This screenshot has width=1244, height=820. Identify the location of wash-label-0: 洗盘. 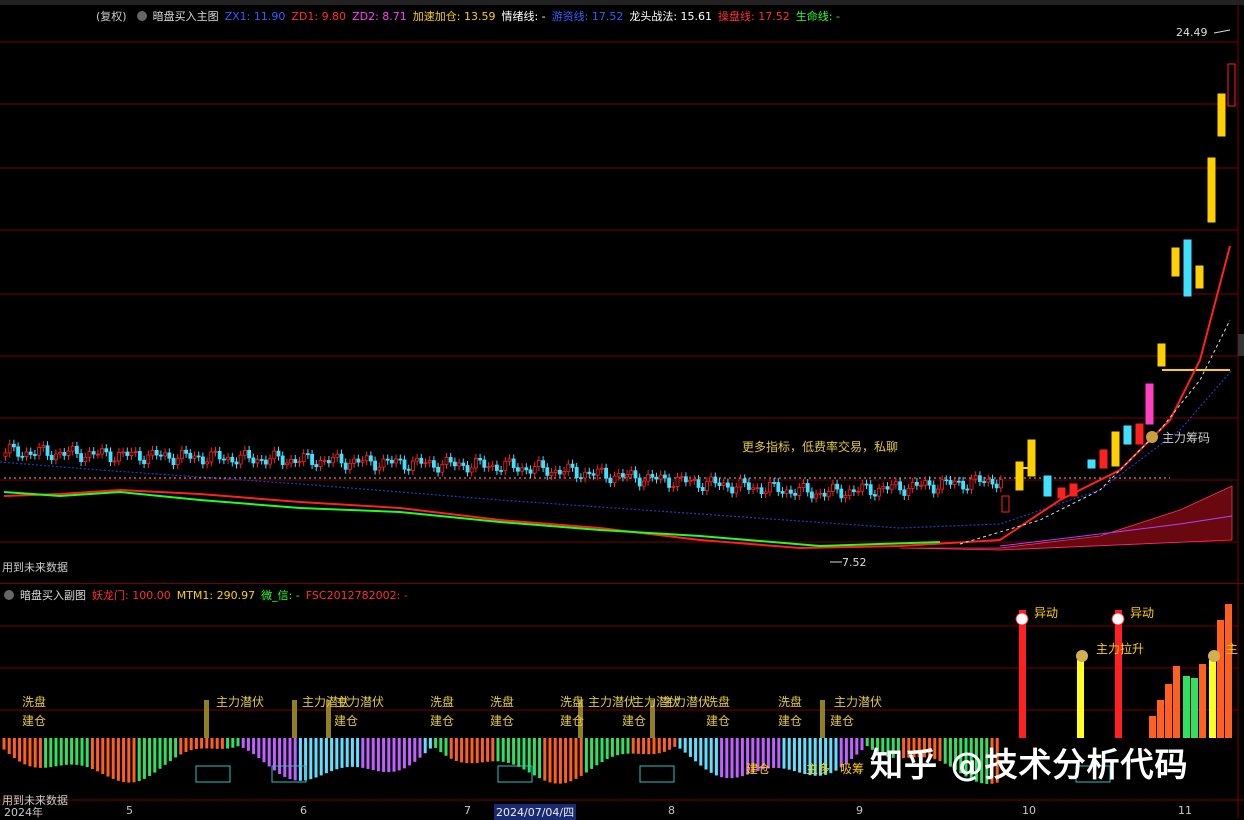
(34, 702).